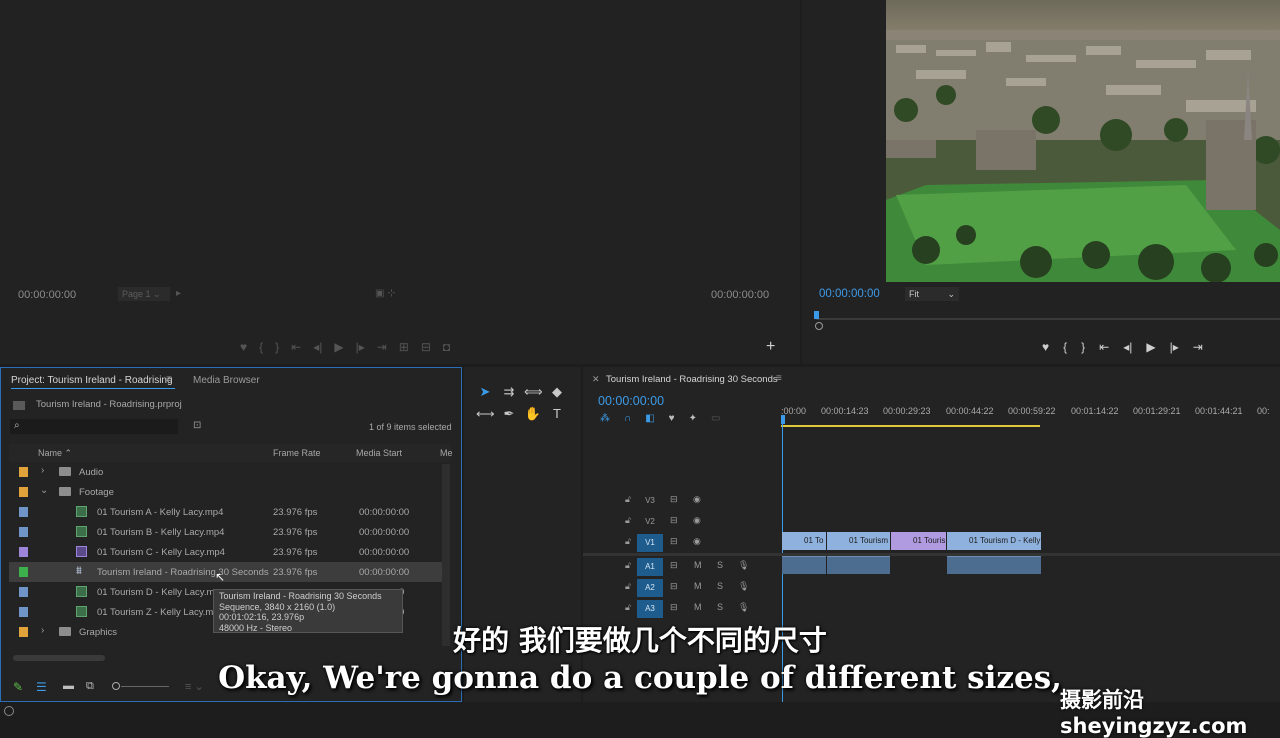  Describe the element at coordinates (226, 492) in the screenshot. I see `list-item: ⌄ Footage` at that location.